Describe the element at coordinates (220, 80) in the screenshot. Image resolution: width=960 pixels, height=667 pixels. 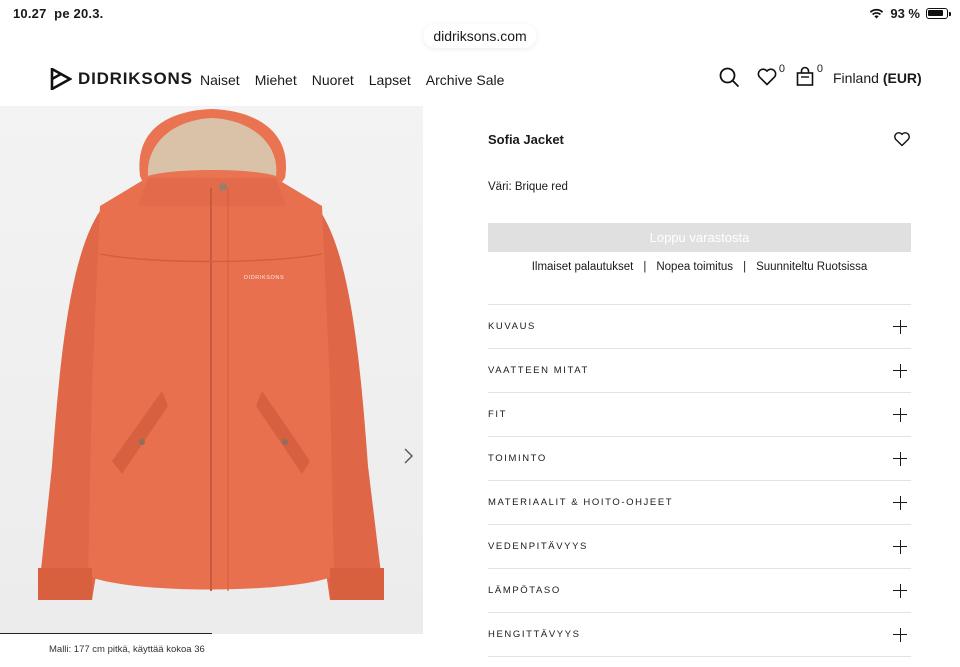
I see `nav-item-naiset: Naiset` at that location.